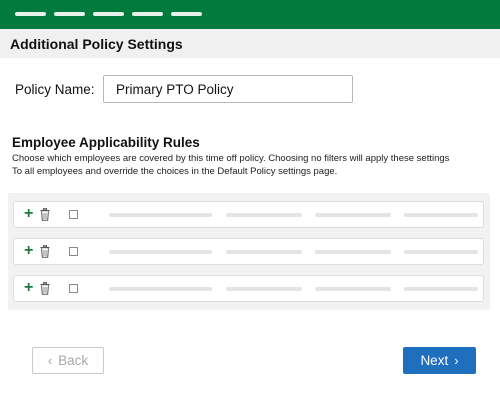 The height and width of the screenshot is (402, 500). I want to click on policy-name-label: Policy Name:, so click(55, 89).